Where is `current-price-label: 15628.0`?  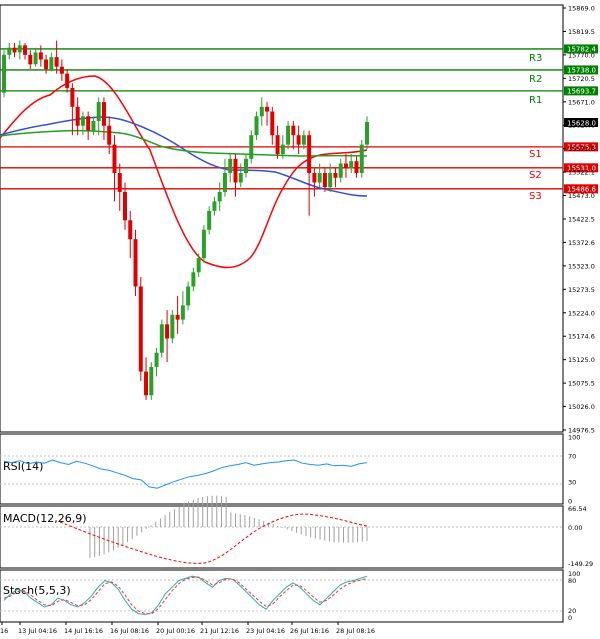 current-price-label: 15628.0 is located at coordinates (581, 124).